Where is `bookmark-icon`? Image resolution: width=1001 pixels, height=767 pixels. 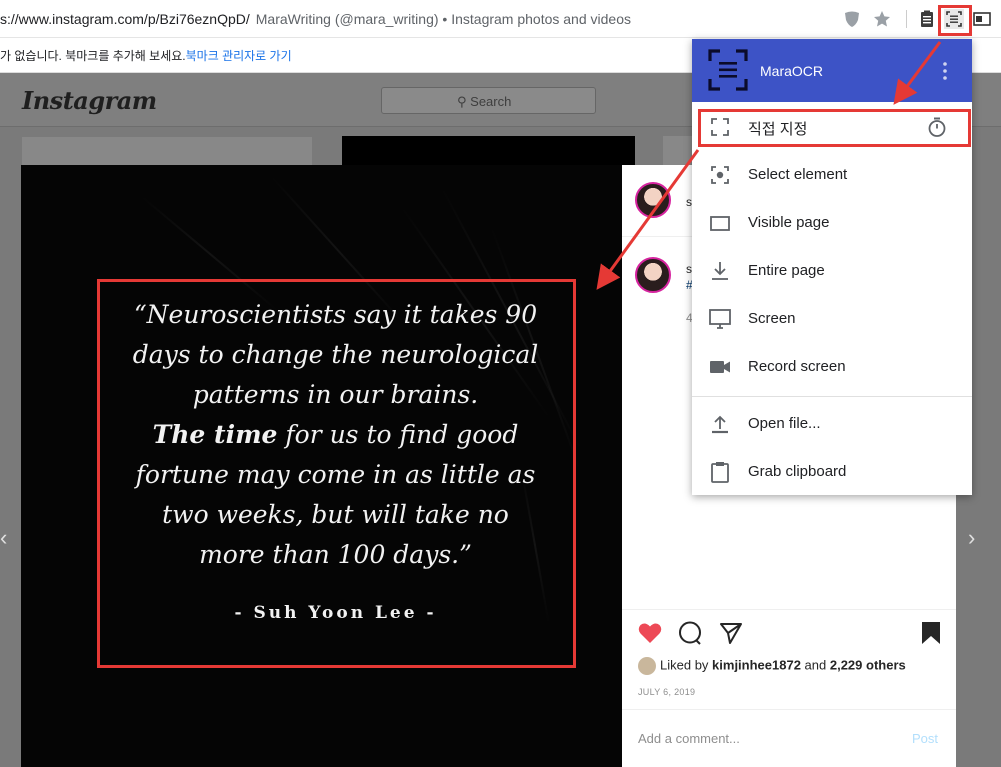 bookmark-icon is located at coordinates (931, 633).